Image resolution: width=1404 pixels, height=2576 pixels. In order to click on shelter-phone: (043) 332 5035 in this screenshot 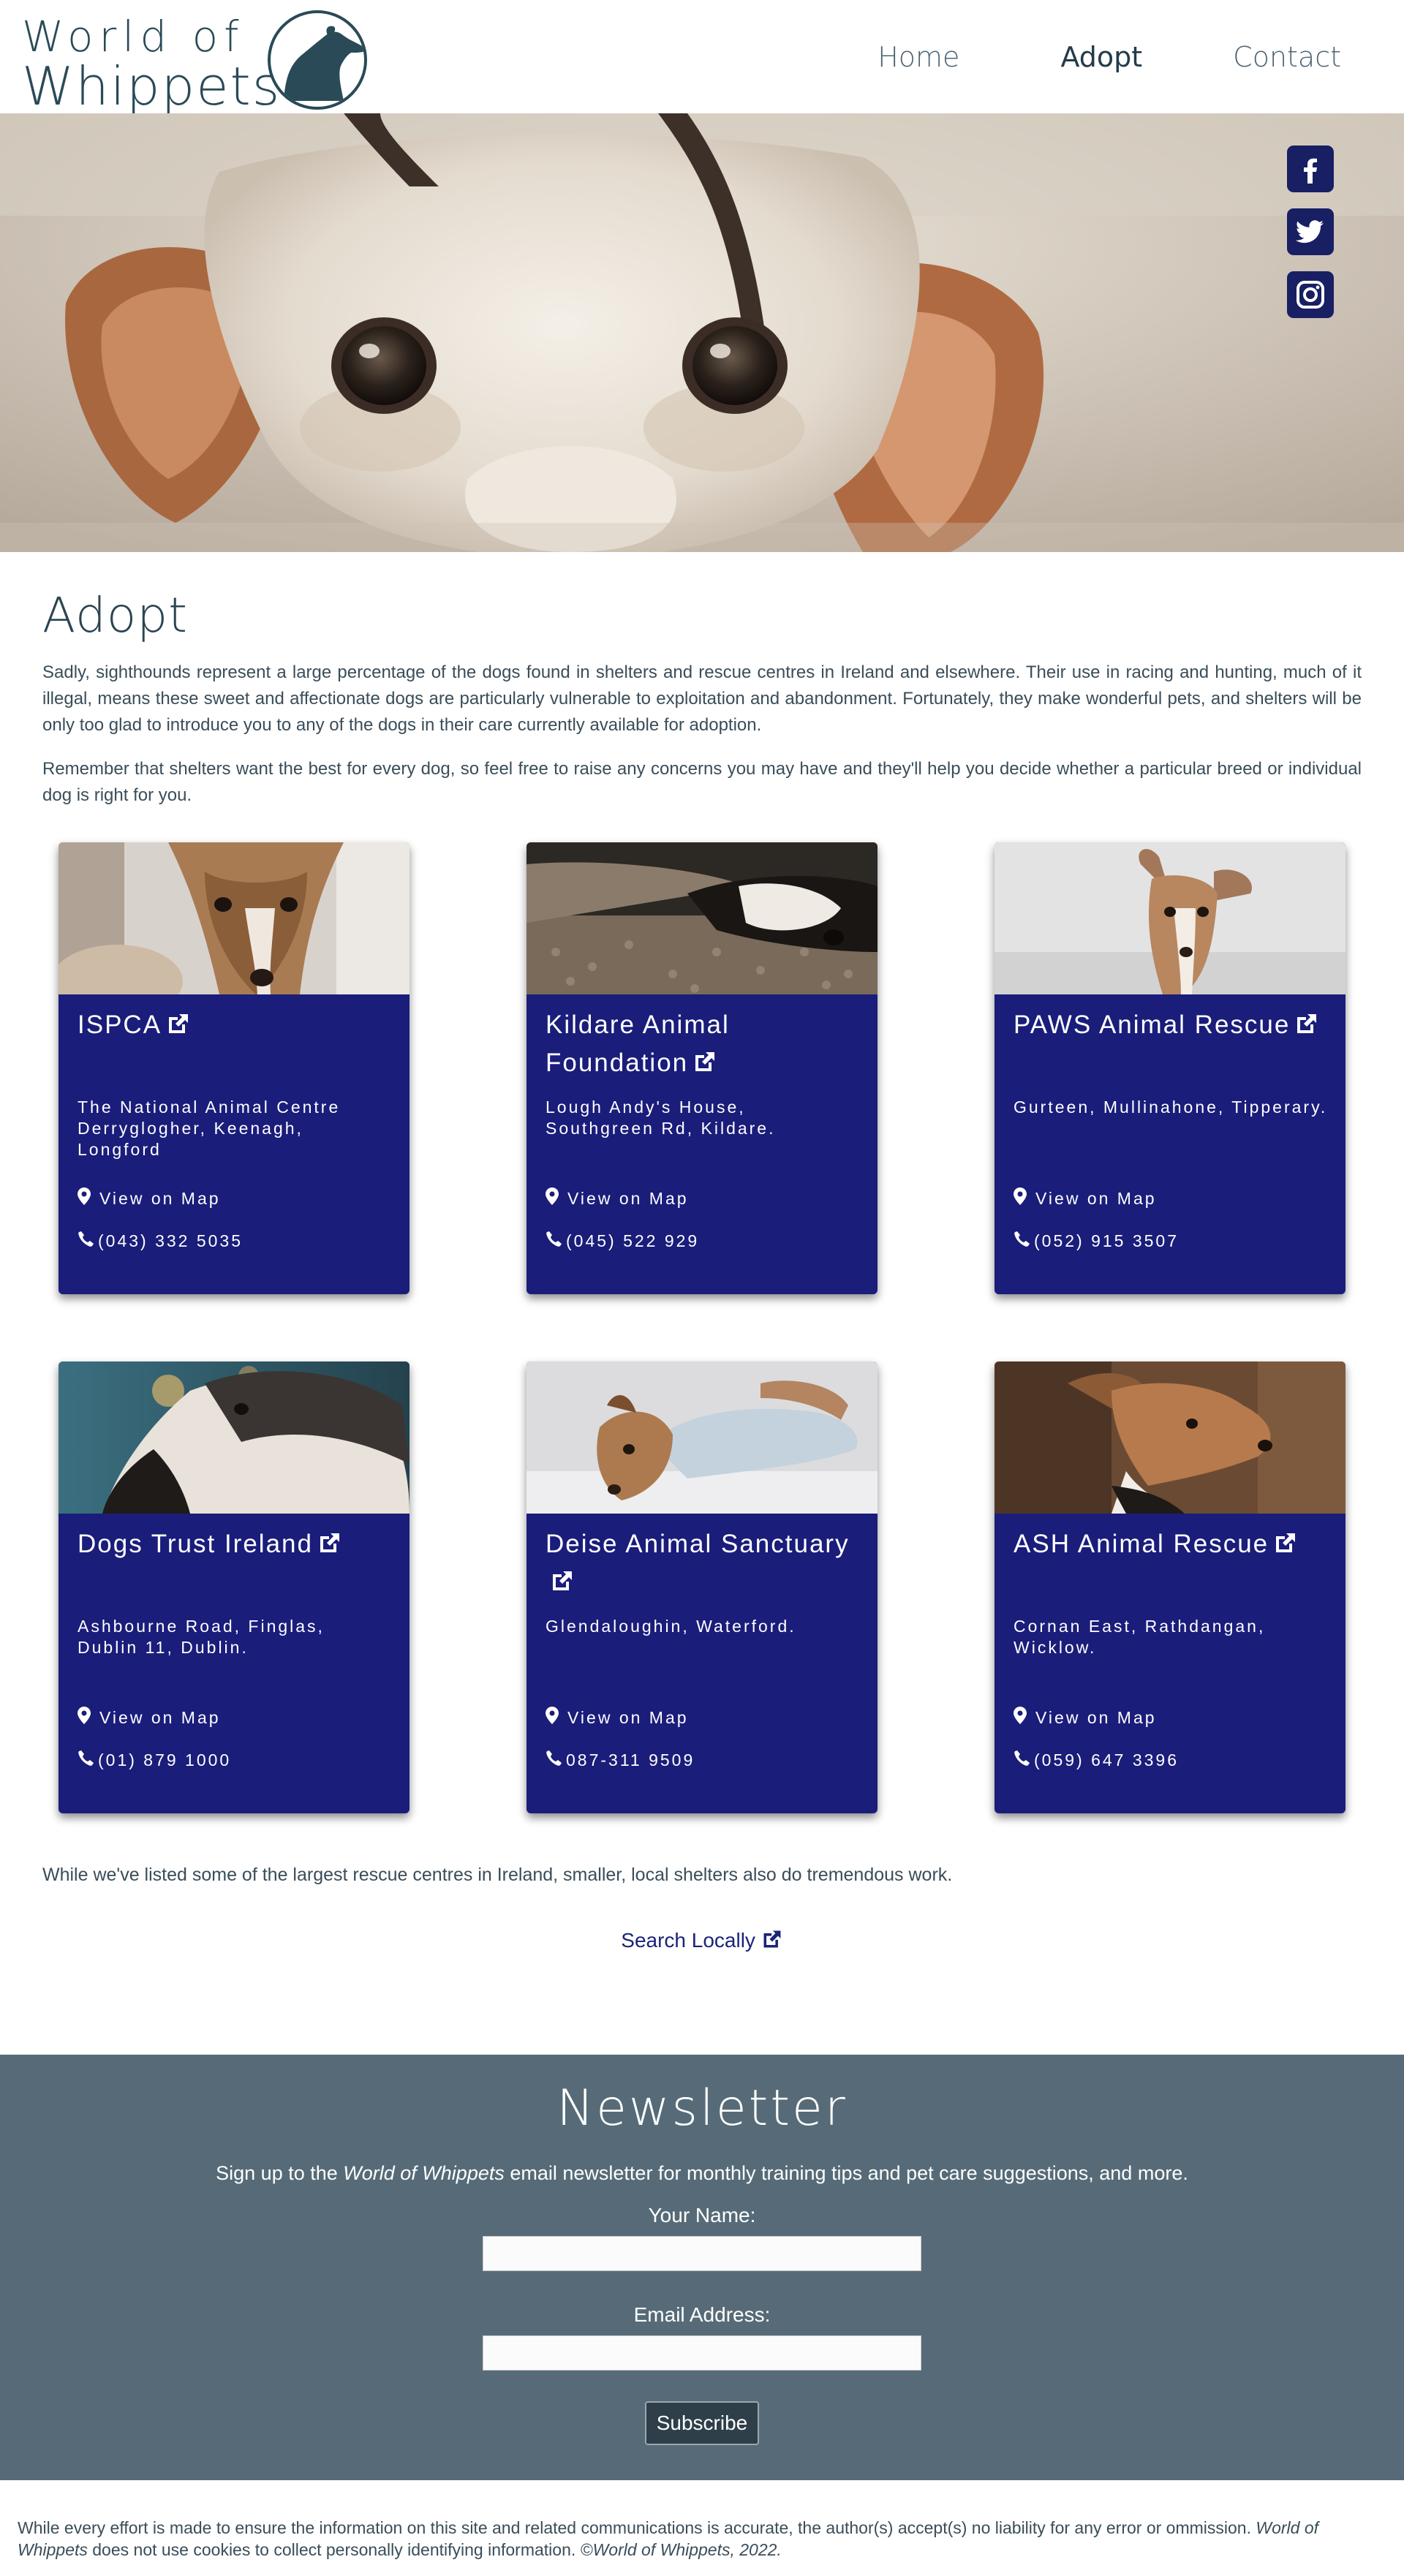, I will do `click(160, 1241)`.